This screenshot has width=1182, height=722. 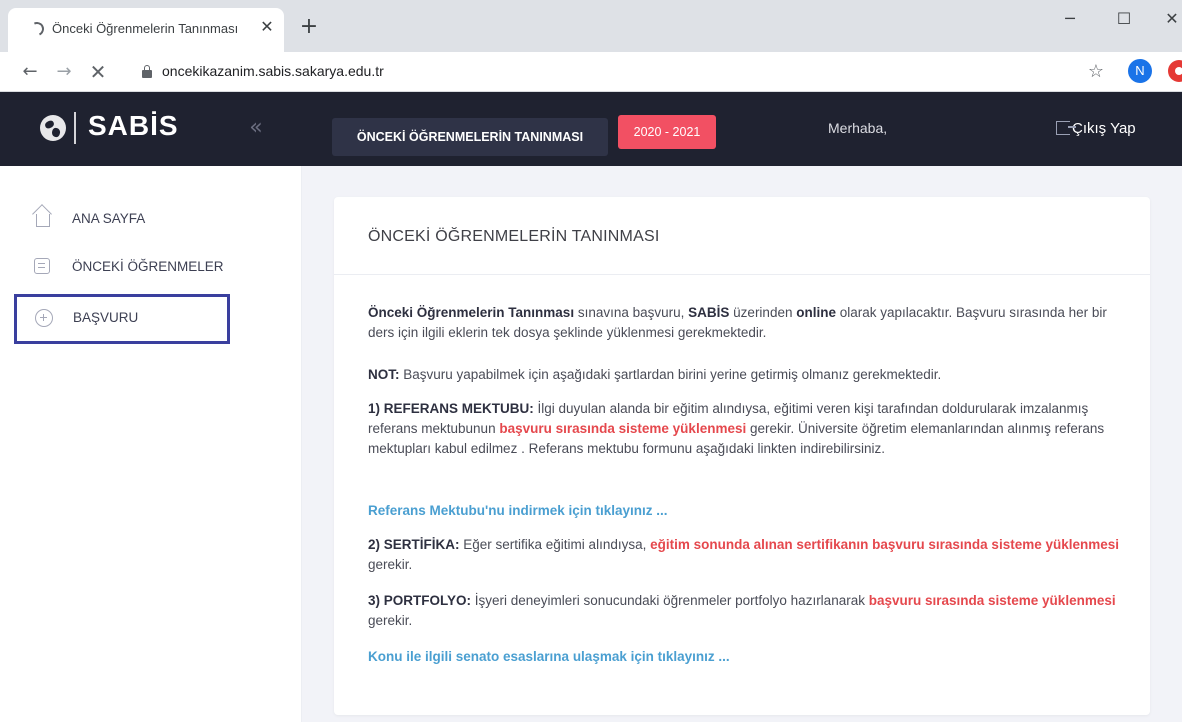 I want to click on url-text: oncekikazanim.sabis.sakarya.edu.tr, so click(x=273, y=71).